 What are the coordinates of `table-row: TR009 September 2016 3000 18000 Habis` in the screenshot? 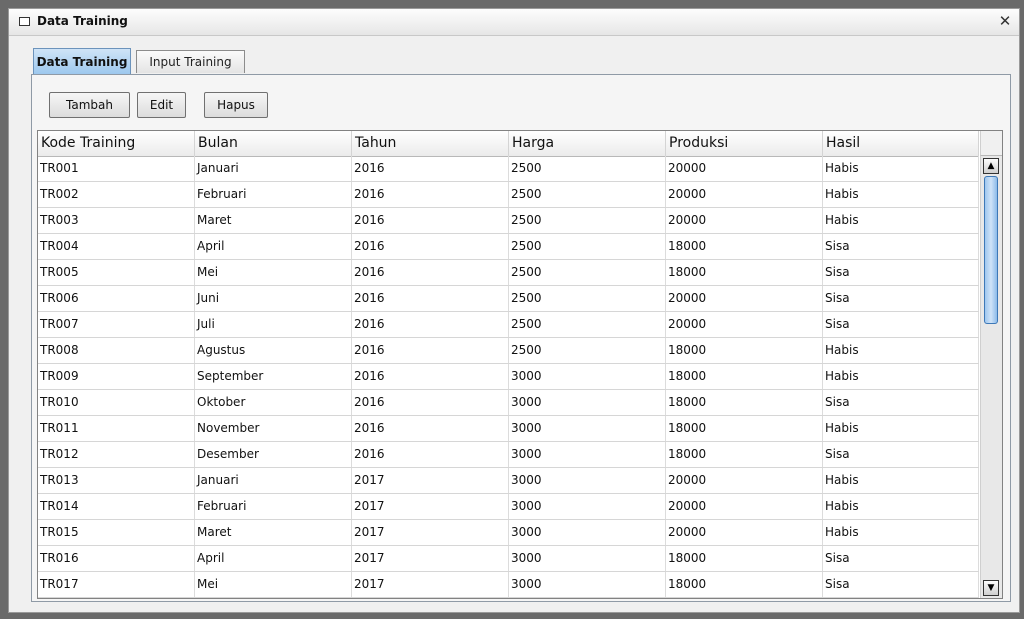 It's located at (508, 377).